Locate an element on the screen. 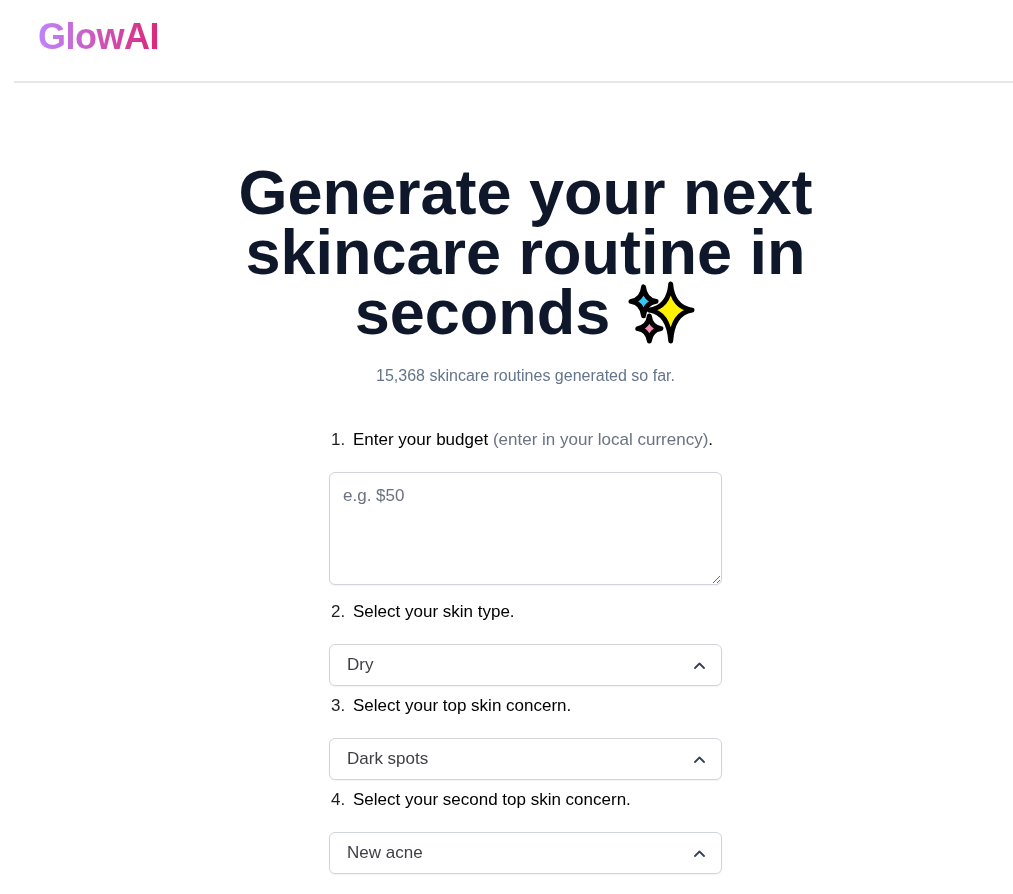 This screenshot has width=1013, height=894. routines-count-text: 15,368 skincare routines generated so far. is located at coordinates (525, 376).